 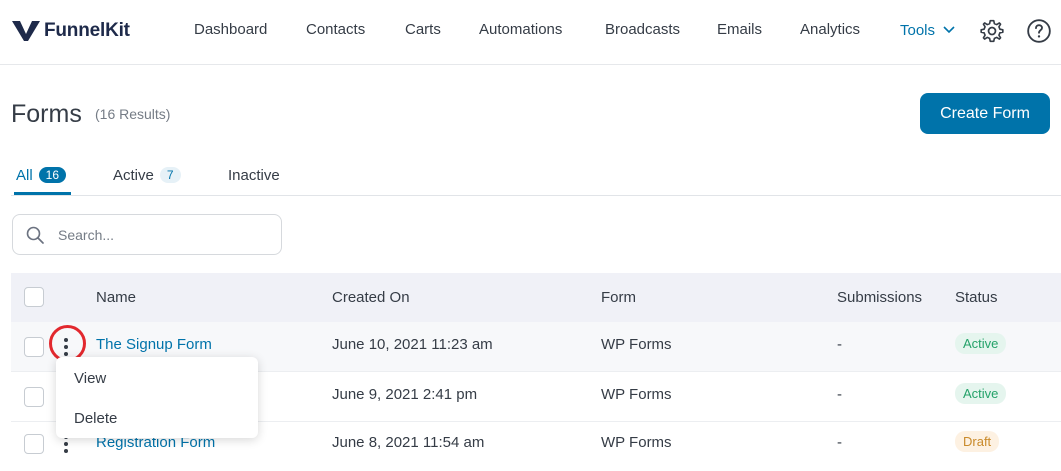 What do you see at coordinates (24, 175) in the screenshot?
I see `tab-all-label: All` at bounding box center [24, 175].